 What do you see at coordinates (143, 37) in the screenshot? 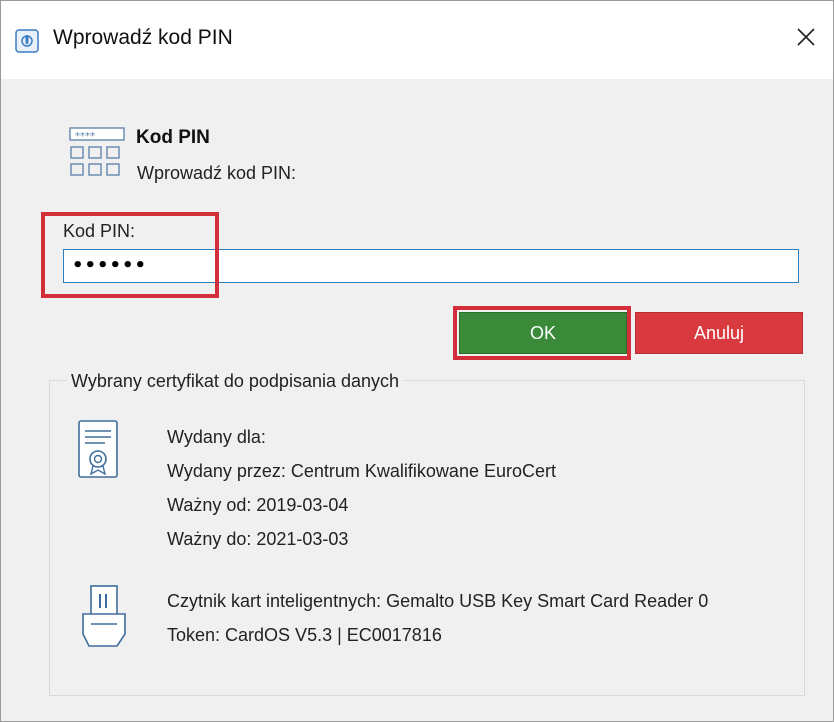
I see `window-title: Wprowadź kod PIN` at bounding box center [143, 37].